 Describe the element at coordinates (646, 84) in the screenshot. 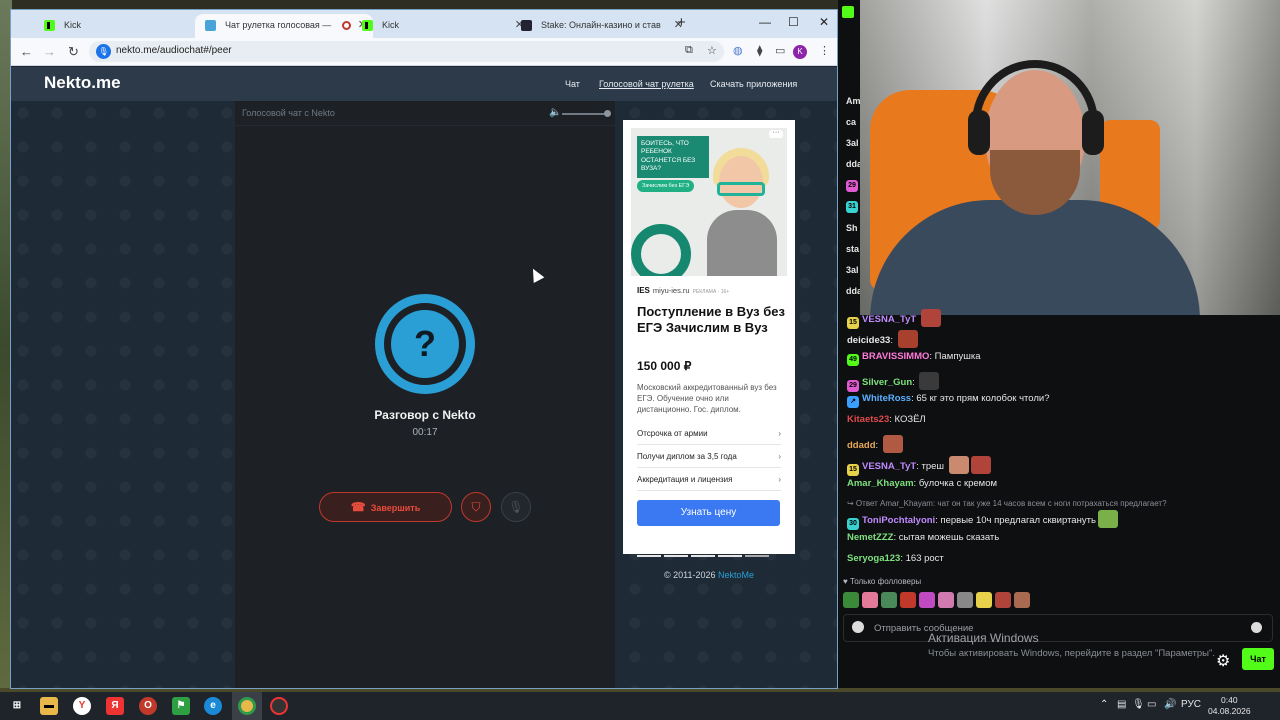

I see `nav-voice-roulette: Голосовой чат рулетка` at that location.